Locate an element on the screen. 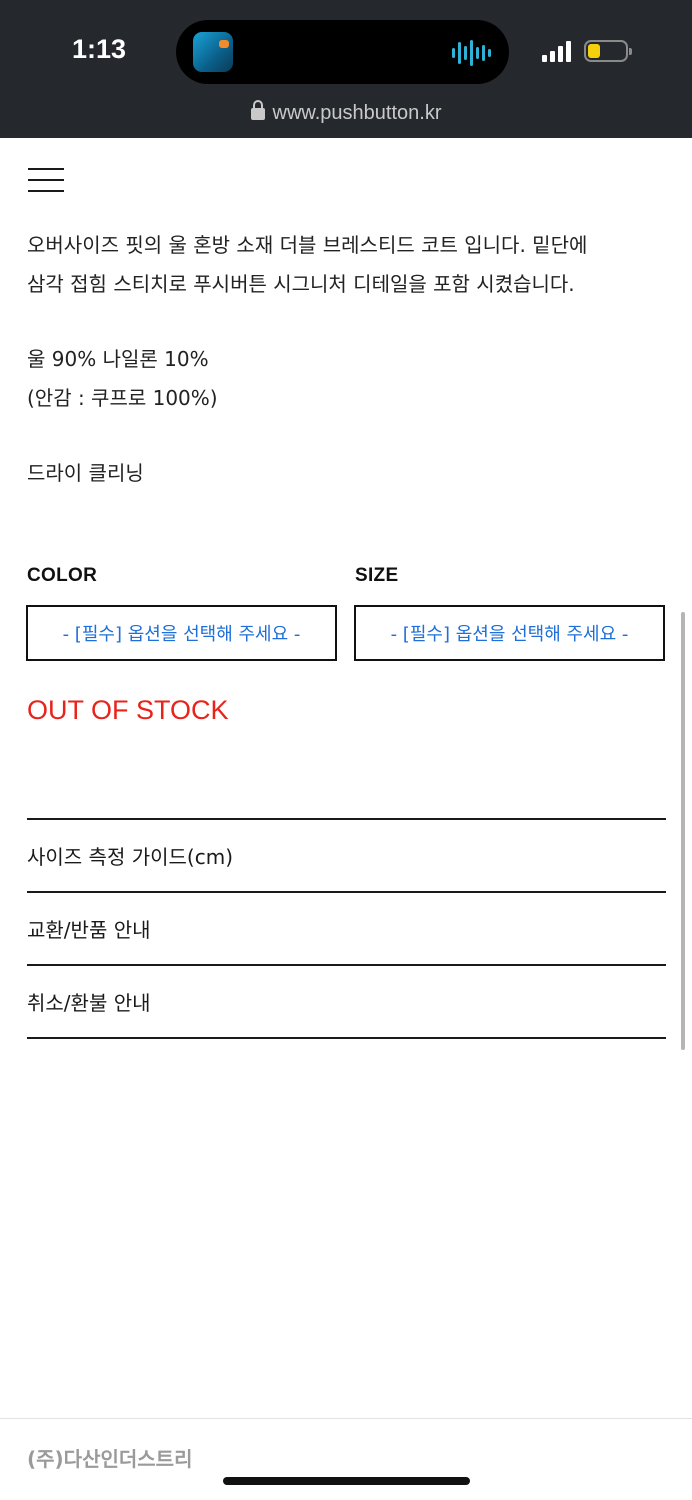 This screenshot has height=1500, width=692. now-playing-thumbnail is located at coordinates (213, 52).